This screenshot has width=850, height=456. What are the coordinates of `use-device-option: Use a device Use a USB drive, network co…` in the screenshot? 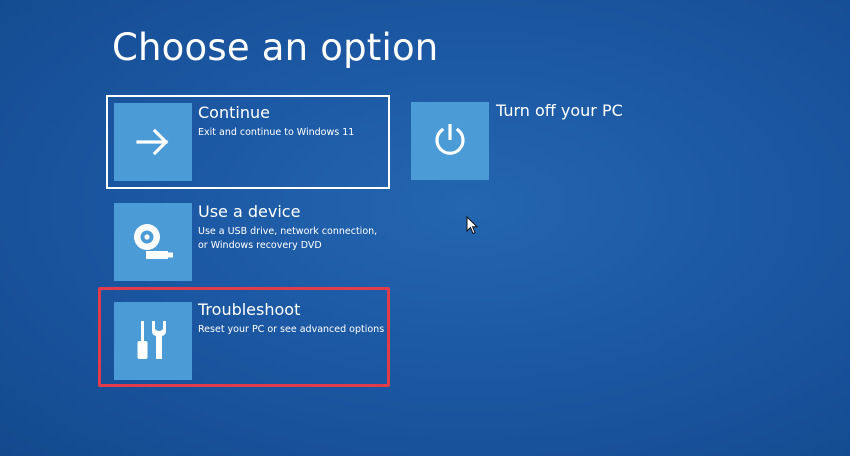 It's located at (248, 243).